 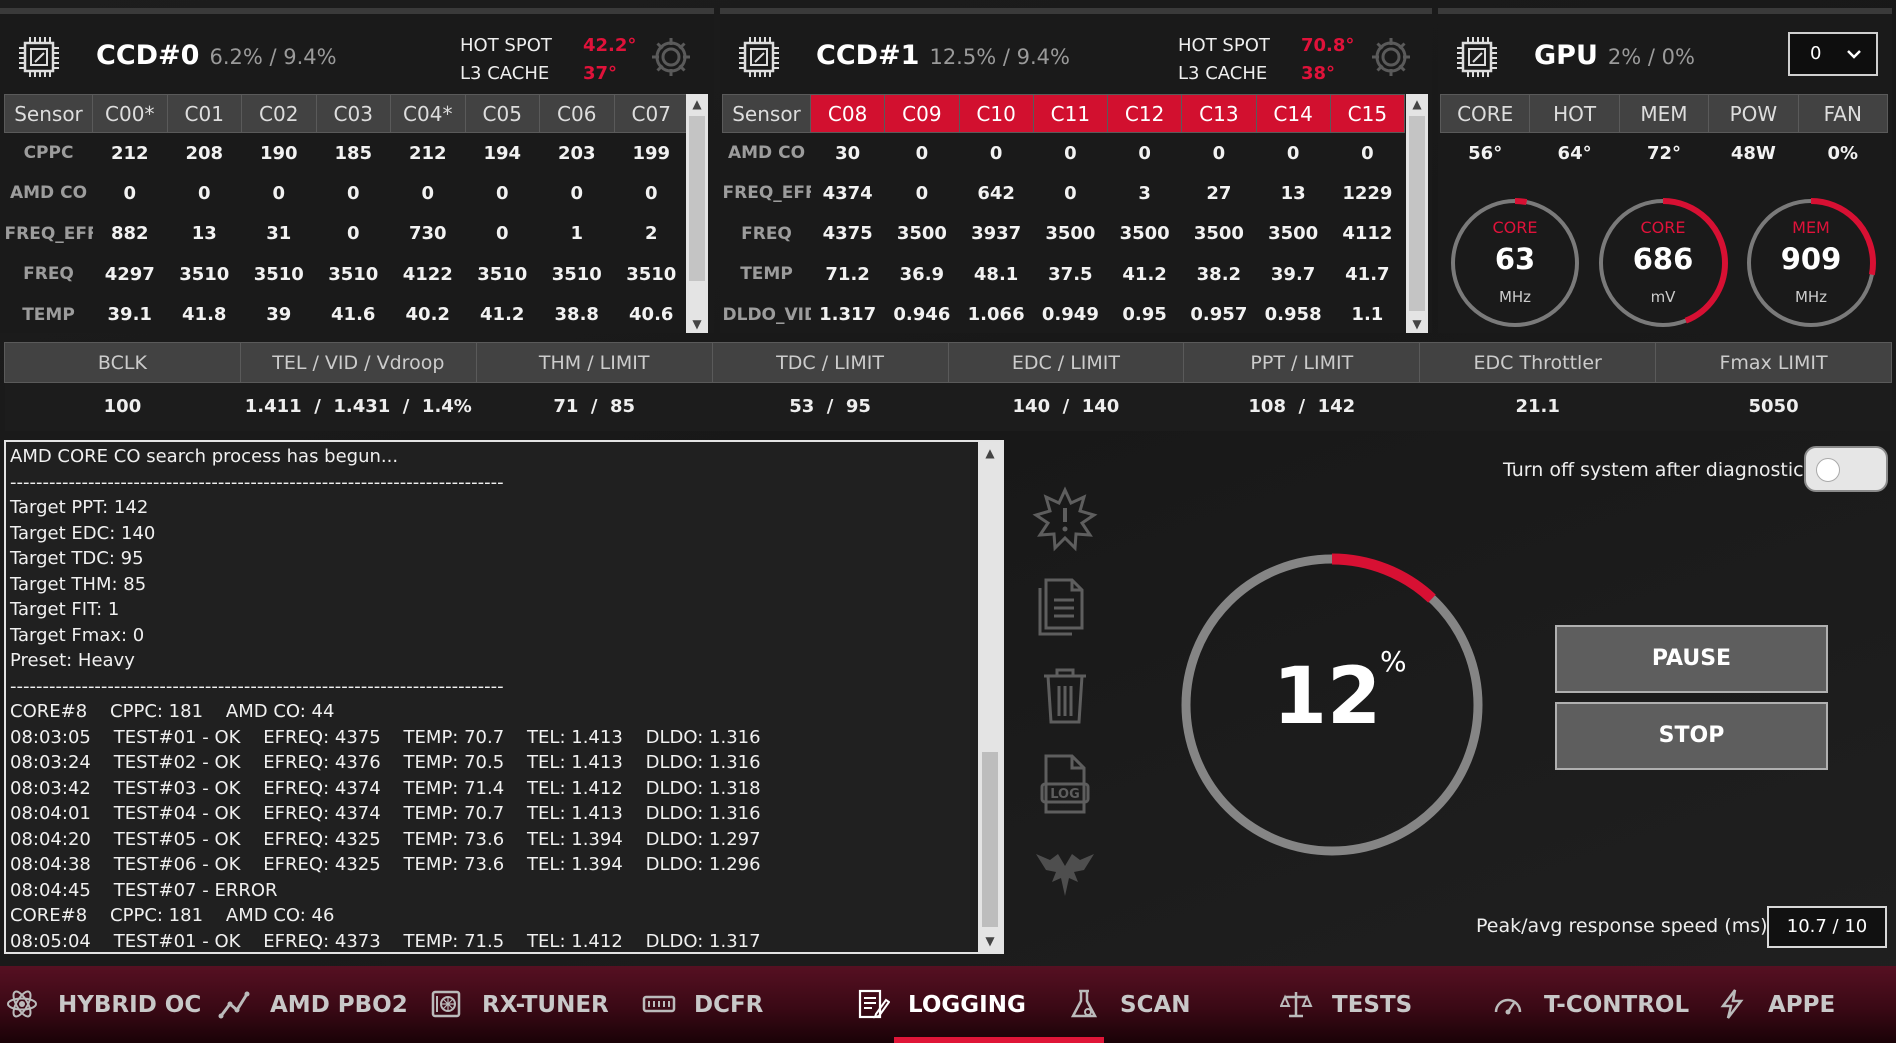 What do you see at coordinates (279, 113) in the screenshot?
I see `column-header: C02` at bounding box center [279, 113].